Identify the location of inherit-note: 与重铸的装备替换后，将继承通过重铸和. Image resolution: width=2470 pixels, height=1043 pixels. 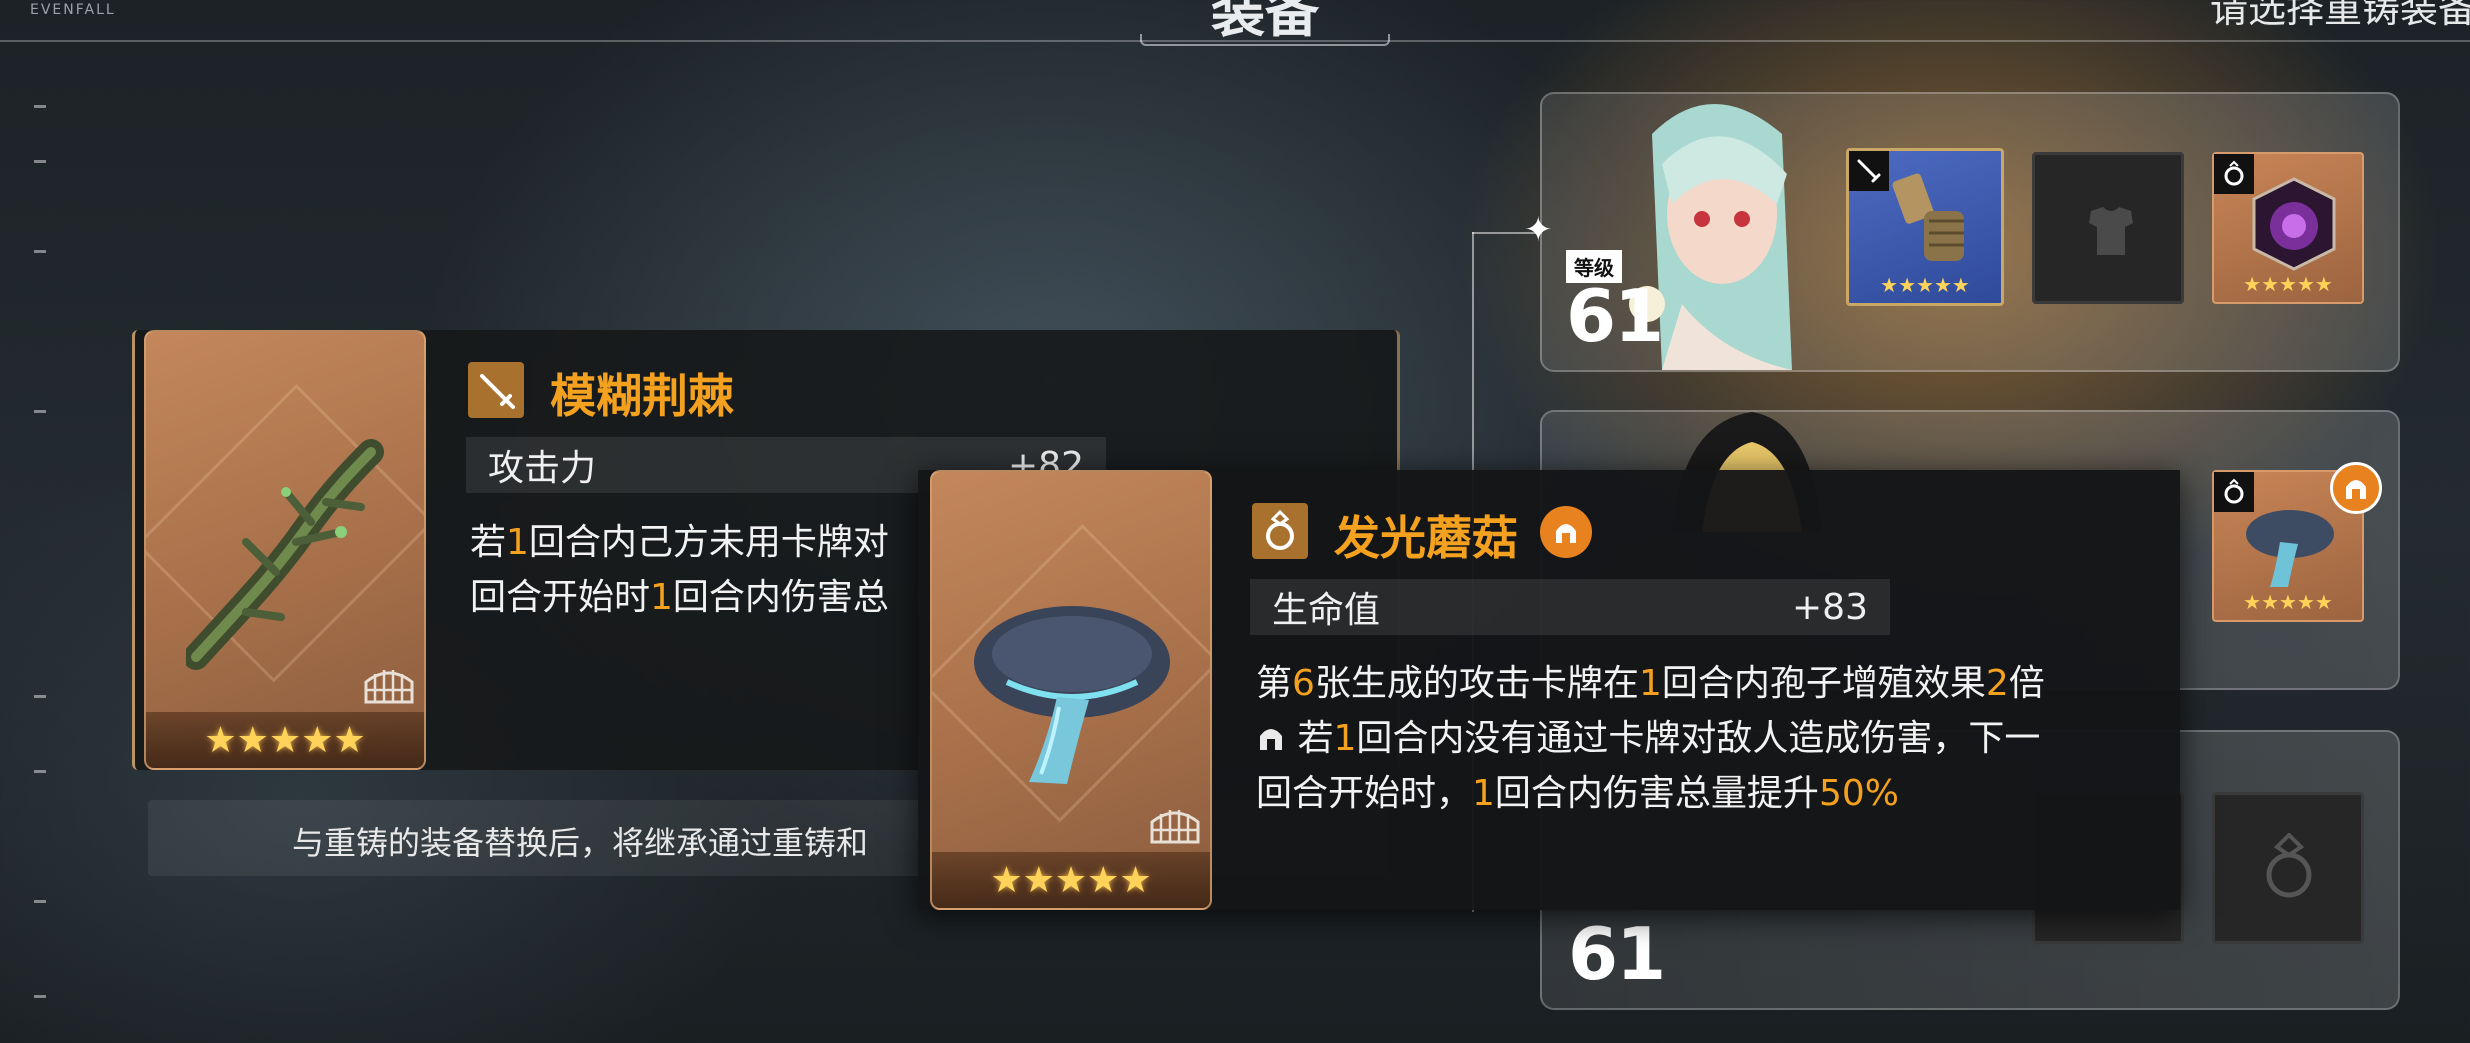
(580, 843).